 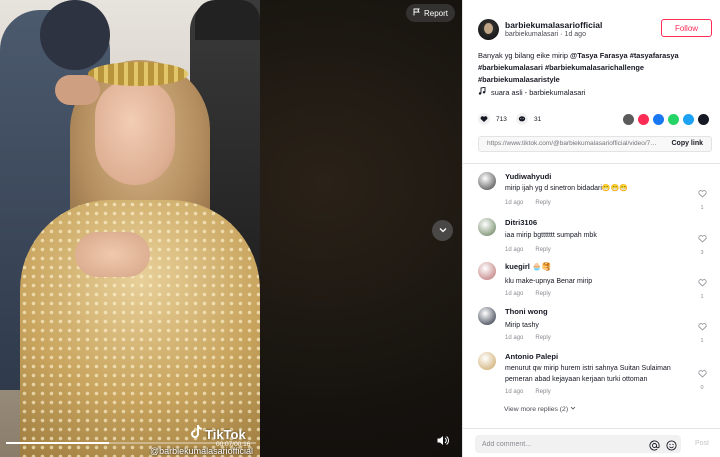 I want to click on comment-like-count: 0, so click(x=702, y=388).